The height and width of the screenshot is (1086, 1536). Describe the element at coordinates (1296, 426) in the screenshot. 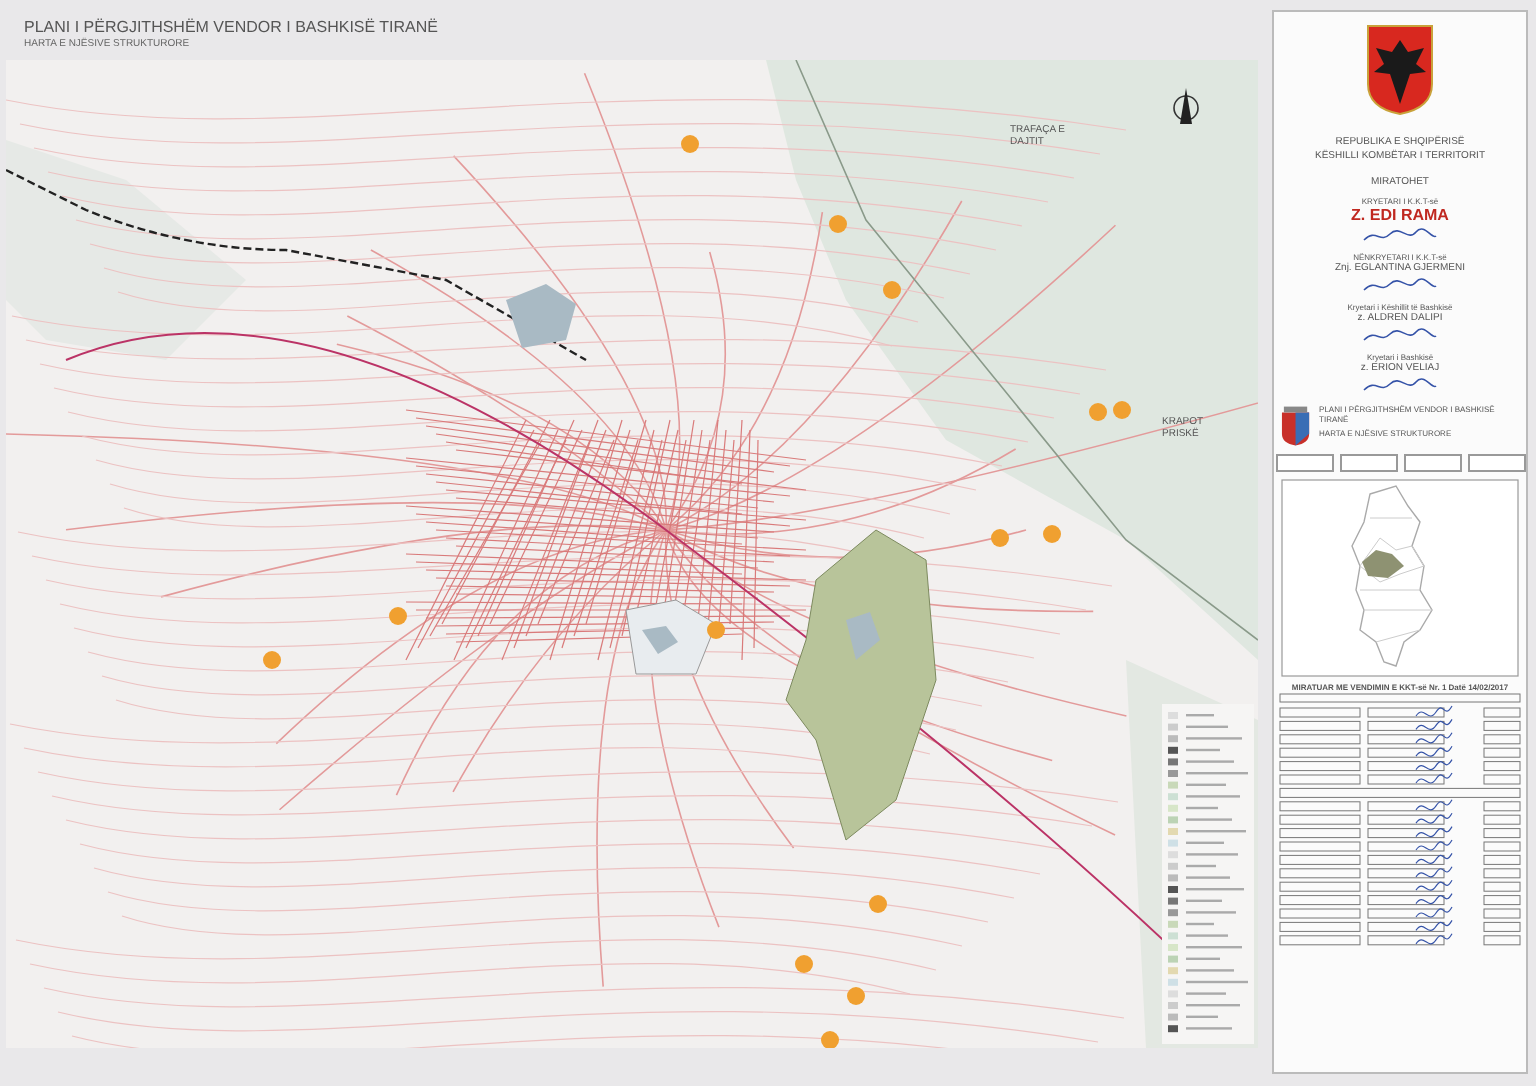

I see `city-crest-icon` at that location.